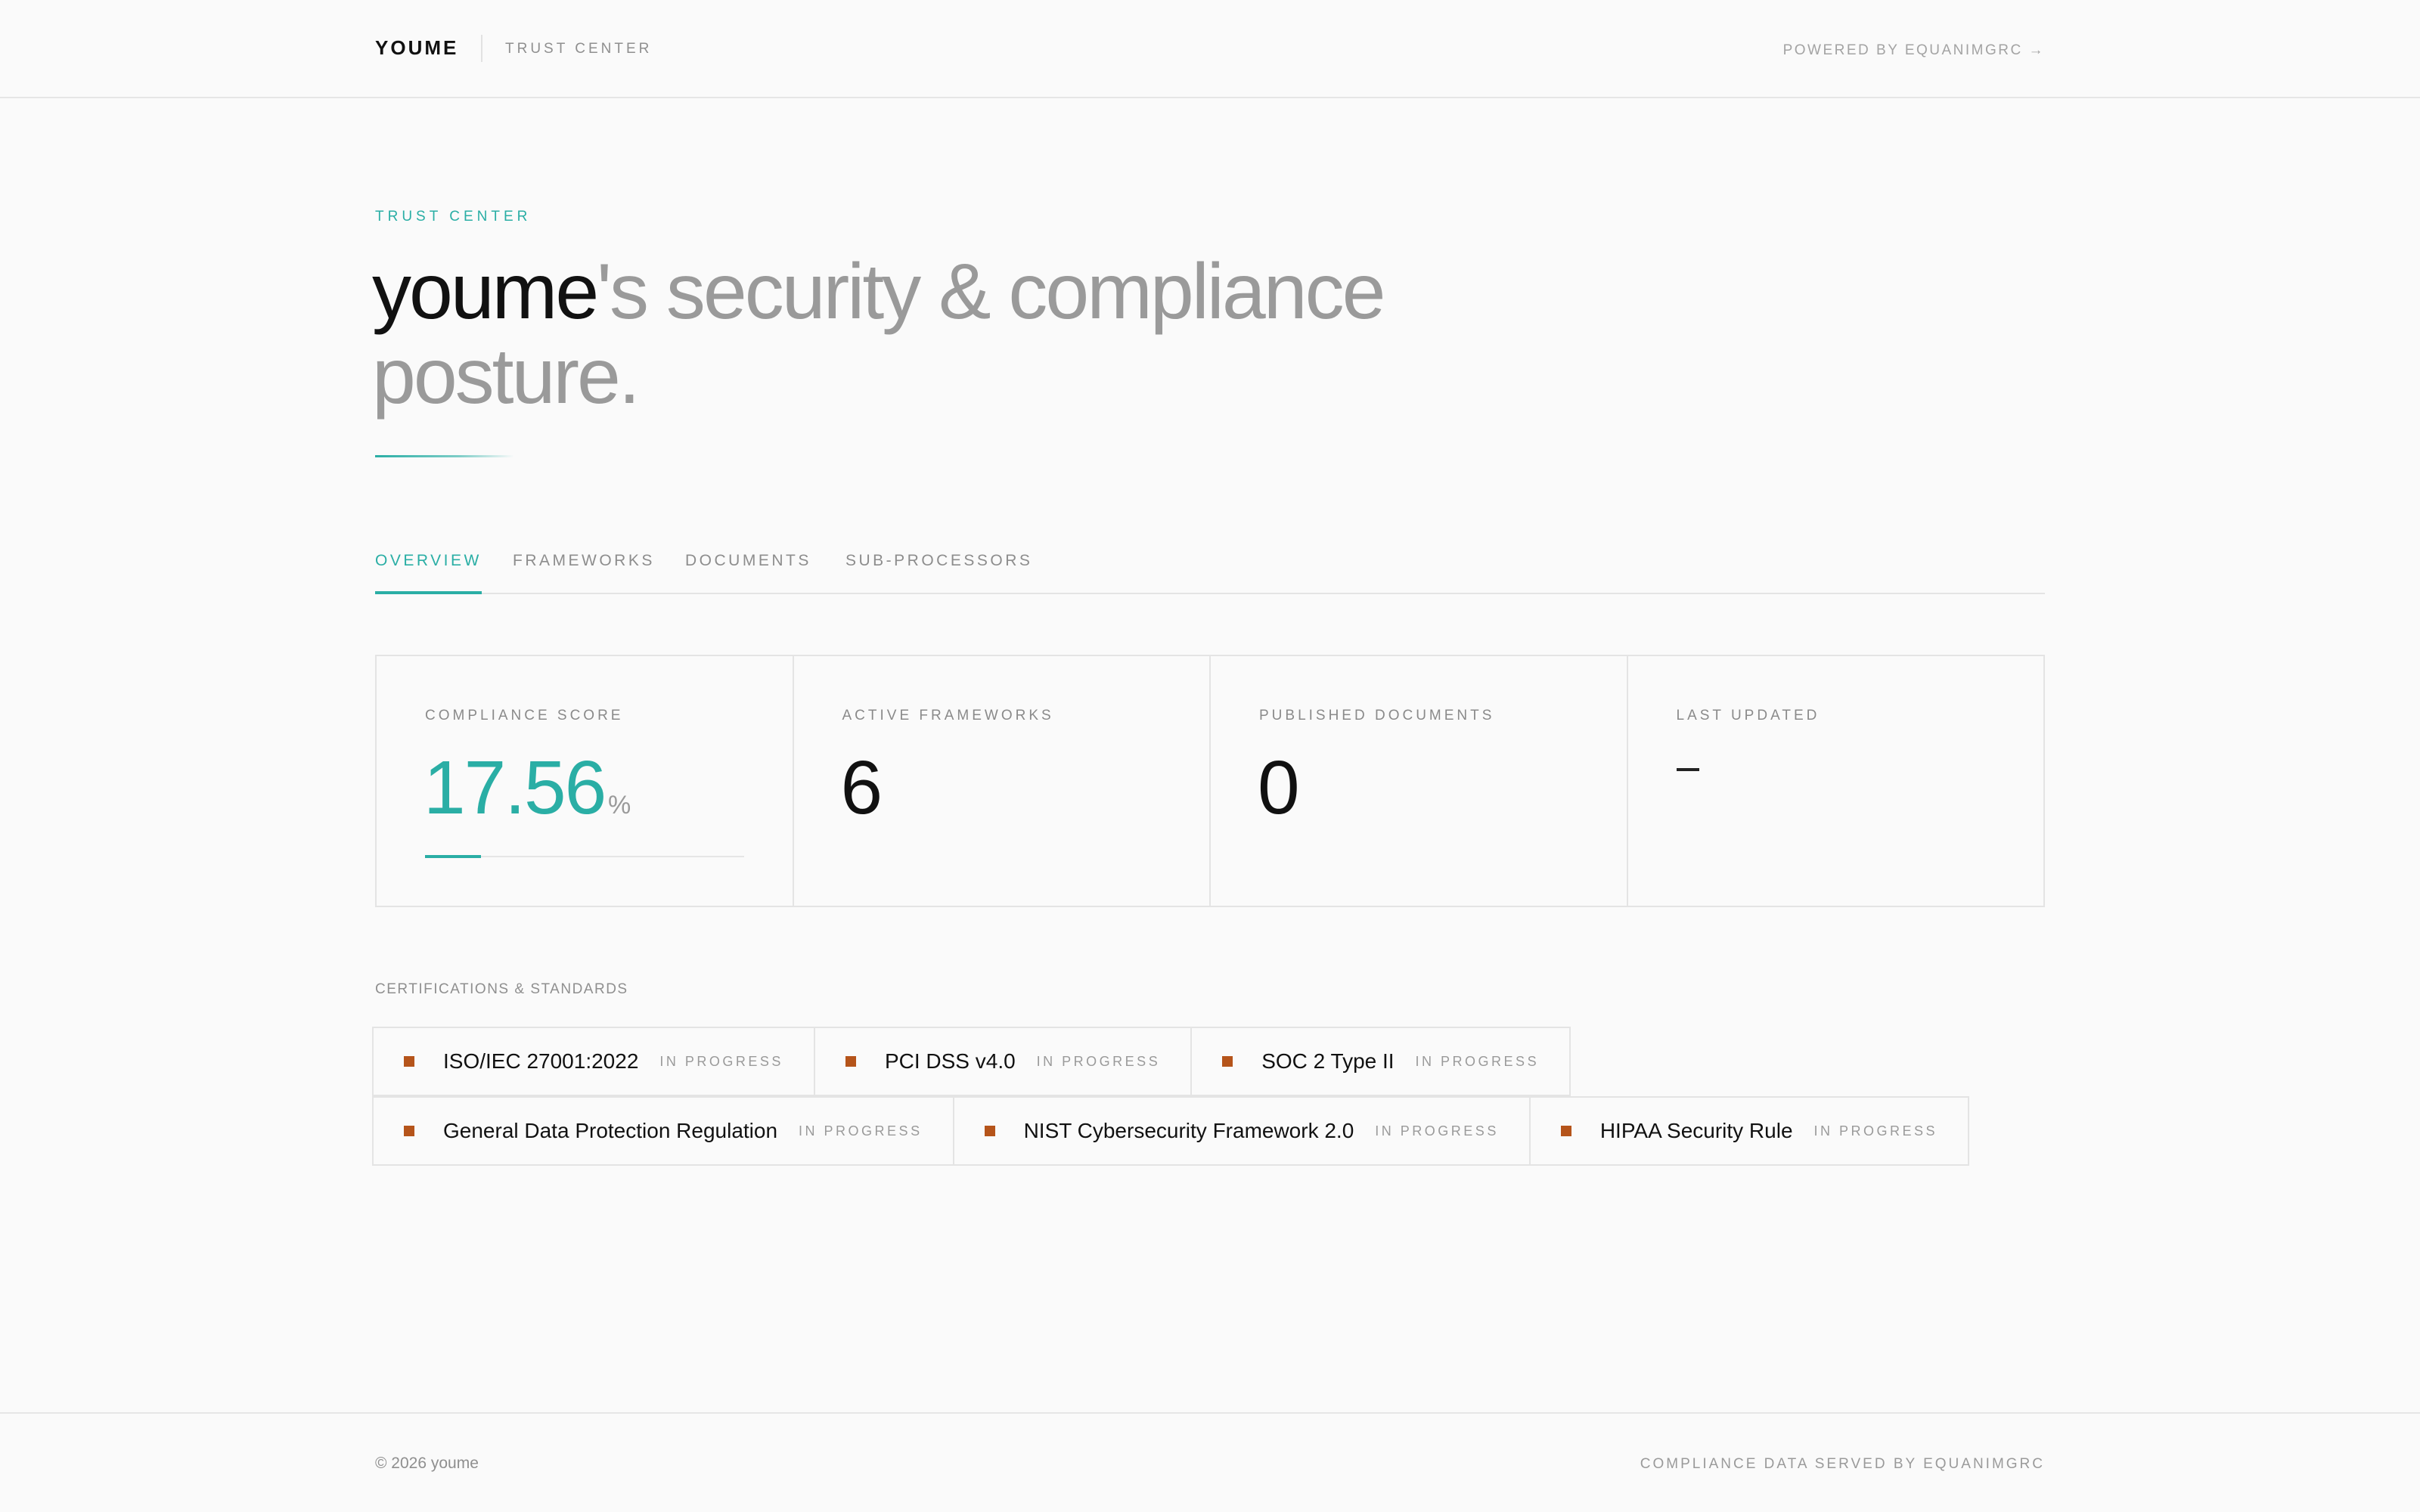 The width and height of the screenshot is (2420, 1512). I want to click on certification-chip: SOC 2 Type II IN PROGRESS, so click(1380, 1061).